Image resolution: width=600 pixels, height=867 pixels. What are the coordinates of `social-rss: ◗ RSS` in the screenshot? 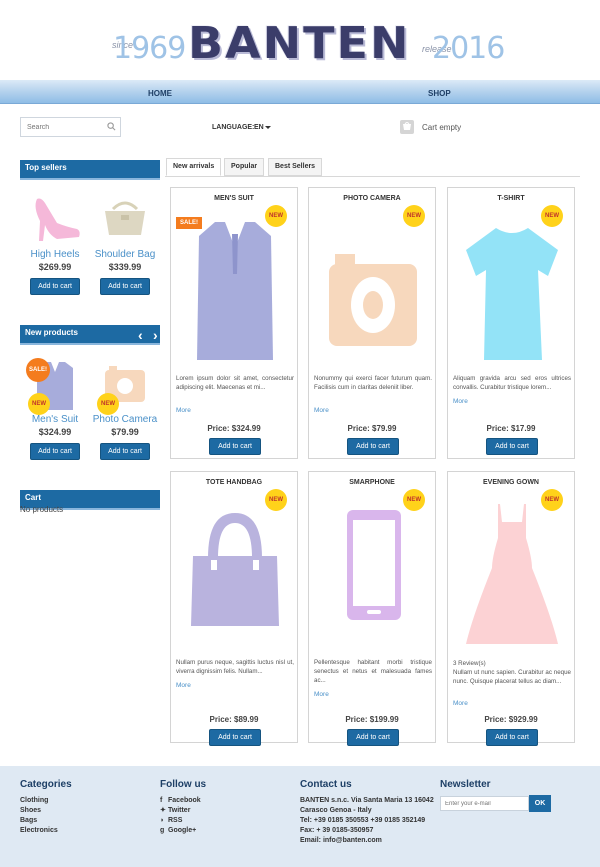 It's located at (180, 821).